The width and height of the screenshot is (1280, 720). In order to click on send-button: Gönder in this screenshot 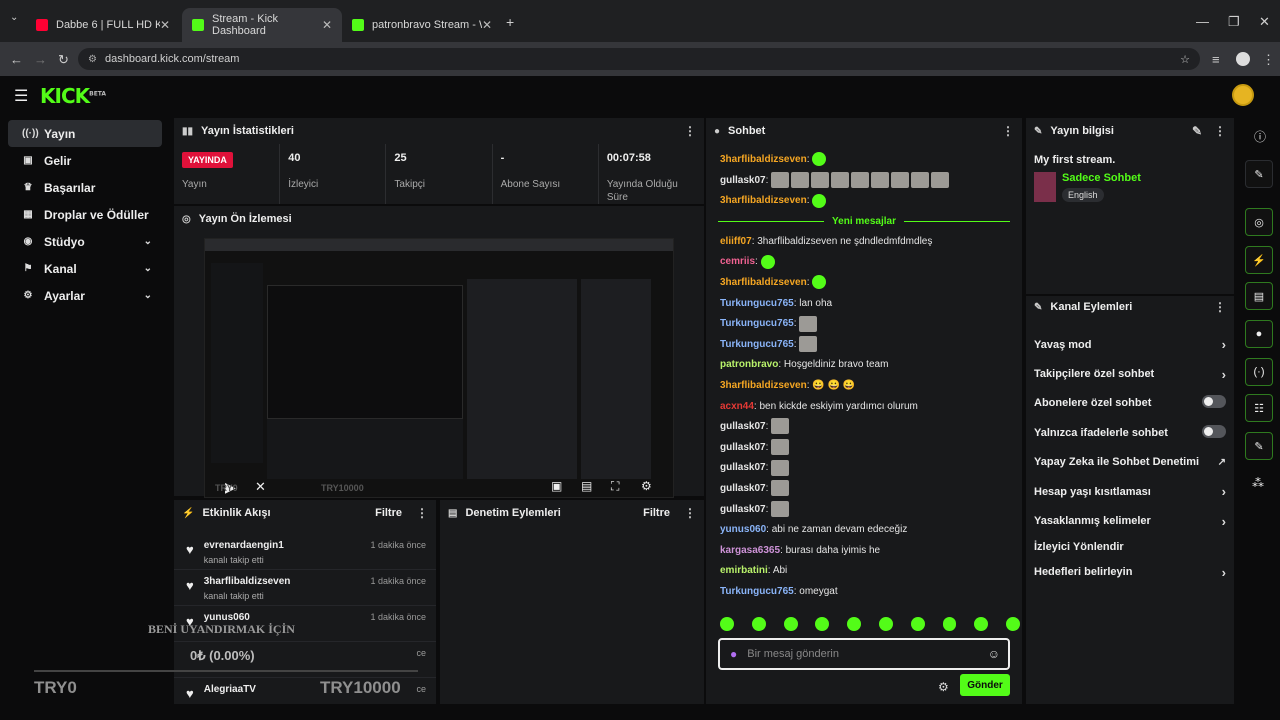, I will do `click(985, 685)`.